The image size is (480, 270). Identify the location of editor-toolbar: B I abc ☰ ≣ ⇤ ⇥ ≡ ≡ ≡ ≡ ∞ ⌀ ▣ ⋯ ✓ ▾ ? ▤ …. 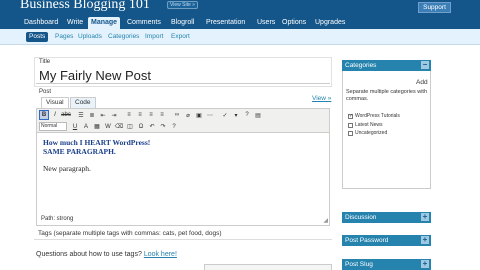
(183, 121).